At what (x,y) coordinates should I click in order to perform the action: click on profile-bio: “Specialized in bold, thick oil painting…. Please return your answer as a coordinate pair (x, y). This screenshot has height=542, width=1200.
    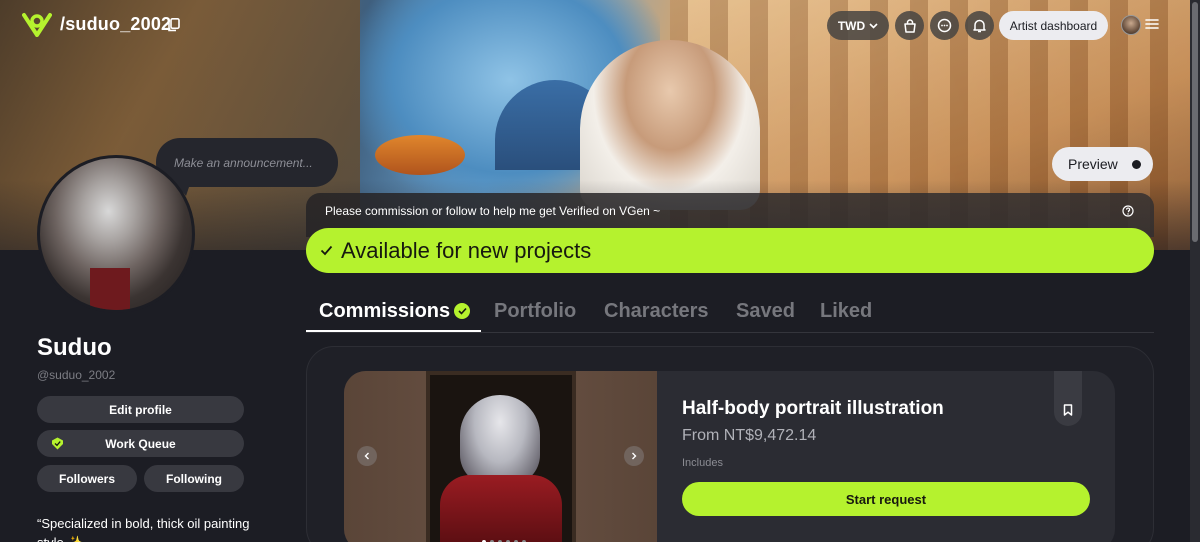
    Looking at the image, I should click on (143, 529).